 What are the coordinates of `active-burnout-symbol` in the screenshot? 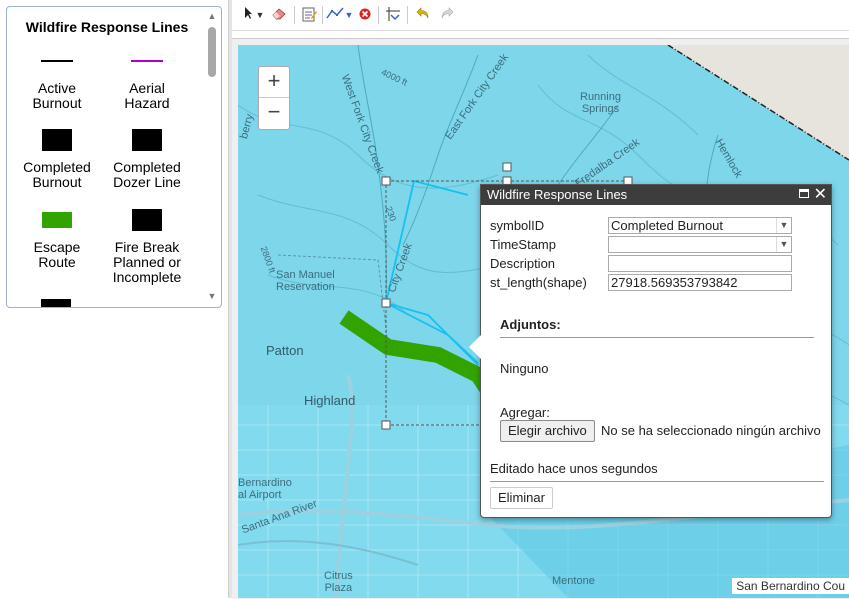 It's located at (57, 61).